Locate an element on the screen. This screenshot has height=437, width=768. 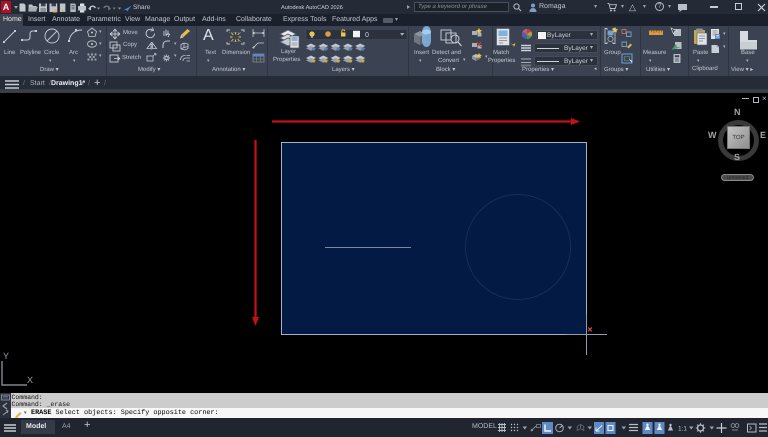
svg-text: Y is located at coordinates (6, 356).